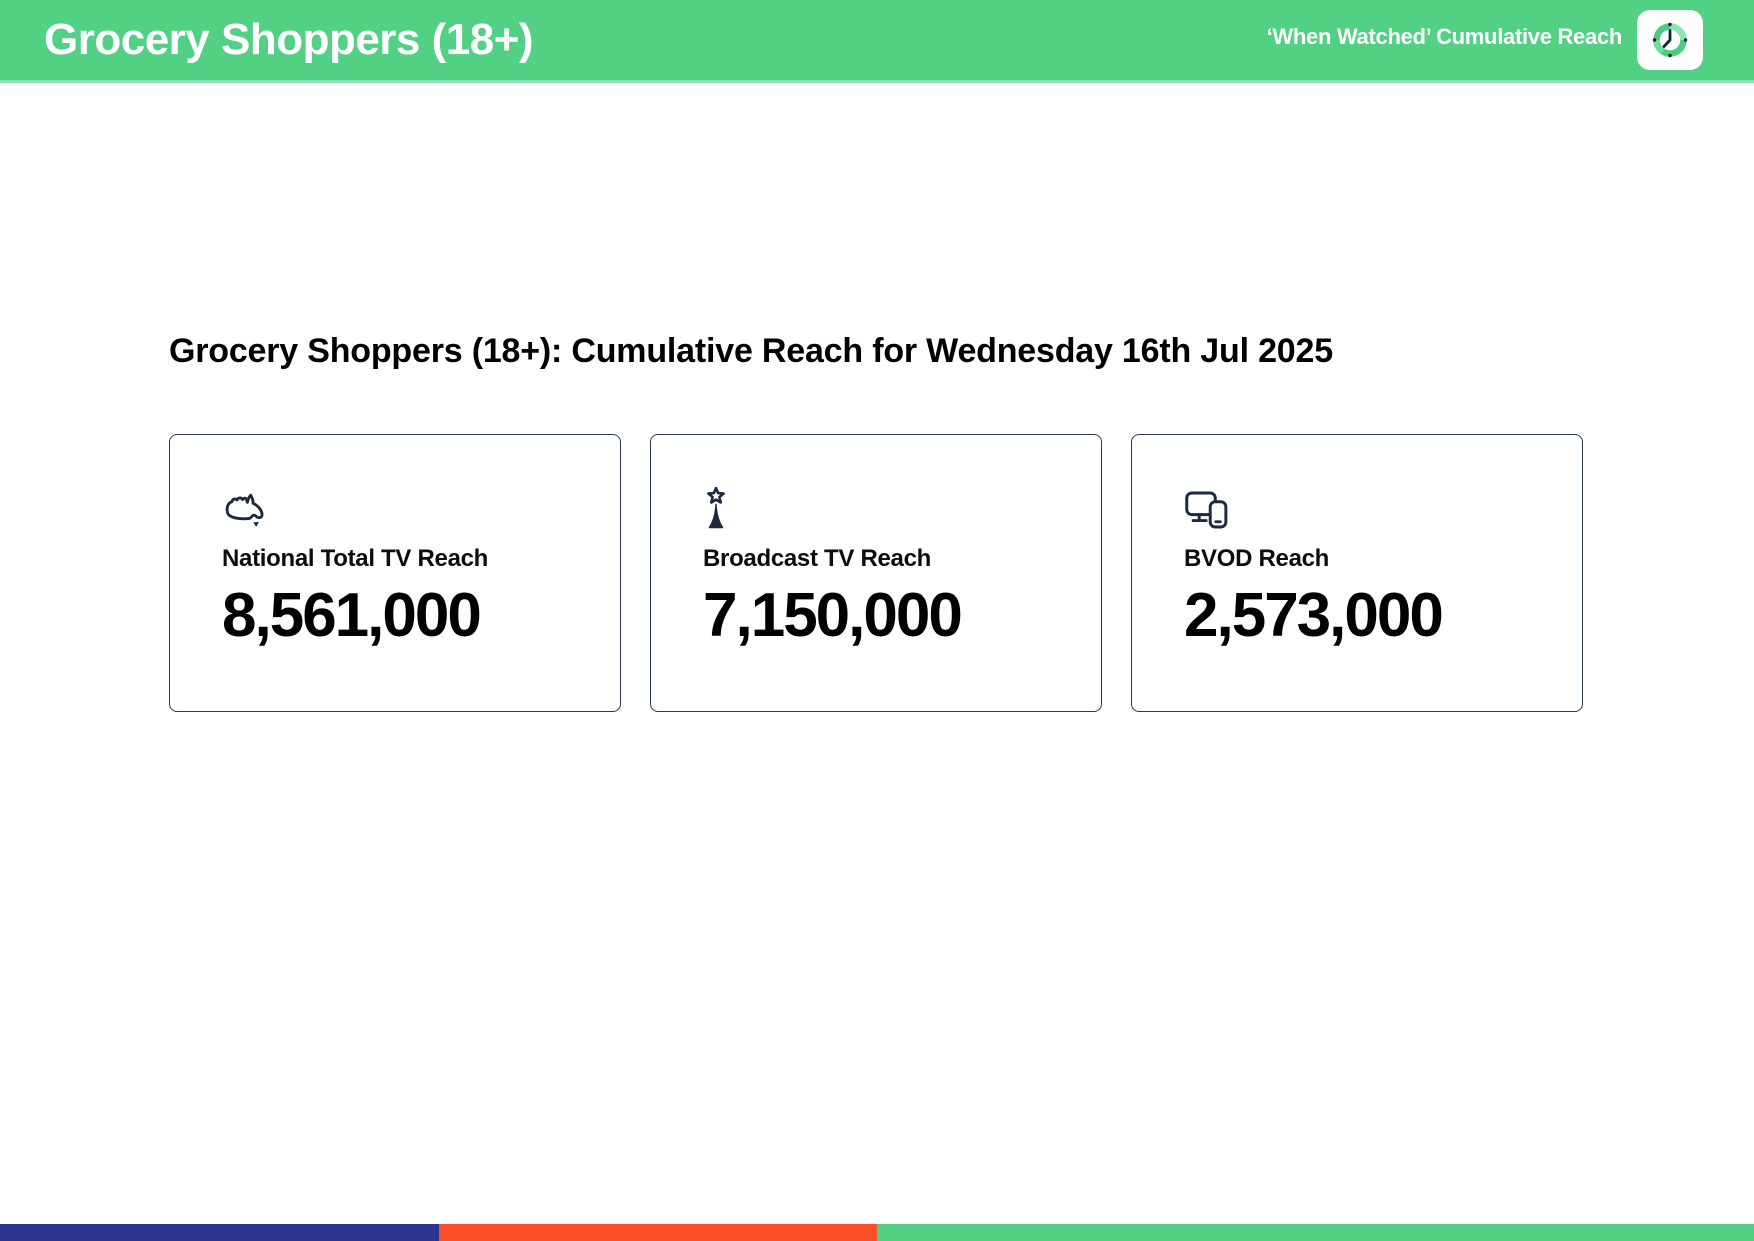 This screenshot has width=1754, height=1241. I want to click on footer-bar-blue-segment, so click(219, 1232).